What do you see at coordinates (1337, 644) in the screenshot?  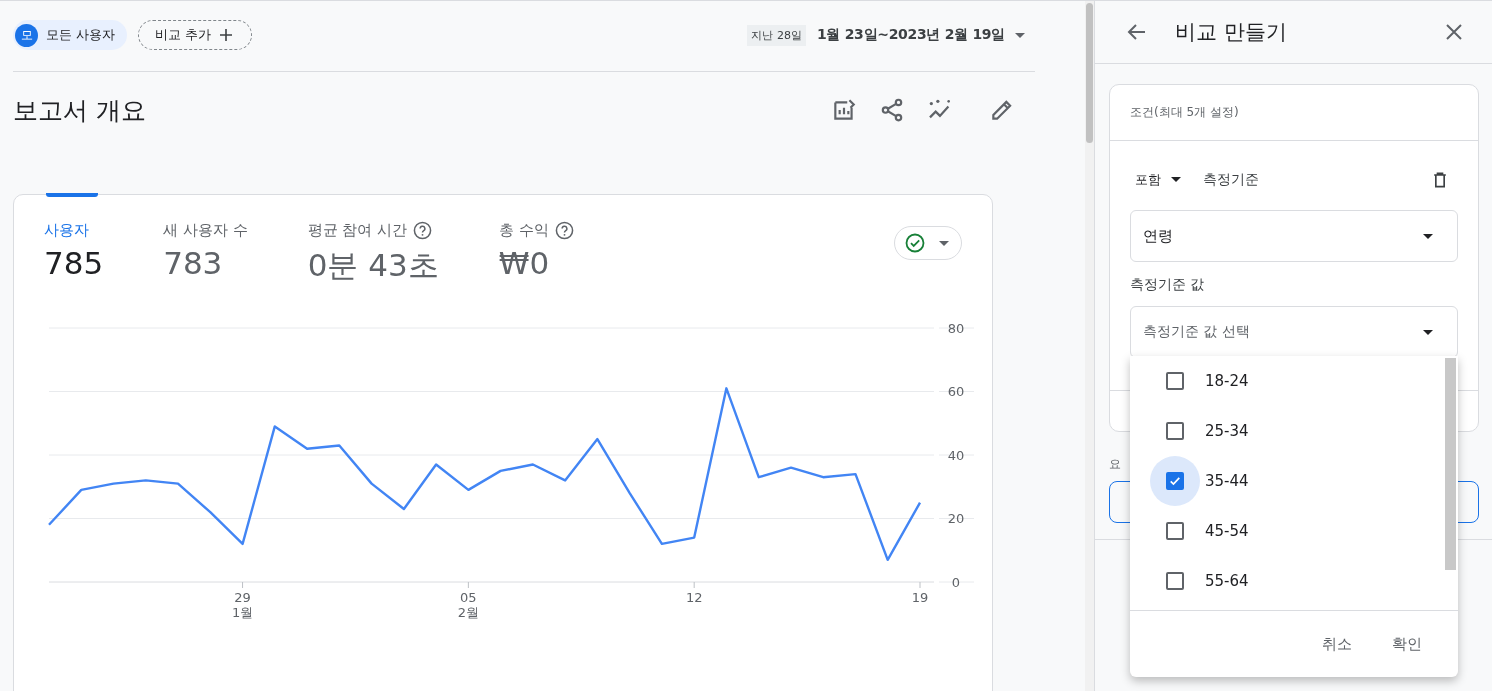 I see `cancel-button: 취소` at bounding box center [1337, 644].